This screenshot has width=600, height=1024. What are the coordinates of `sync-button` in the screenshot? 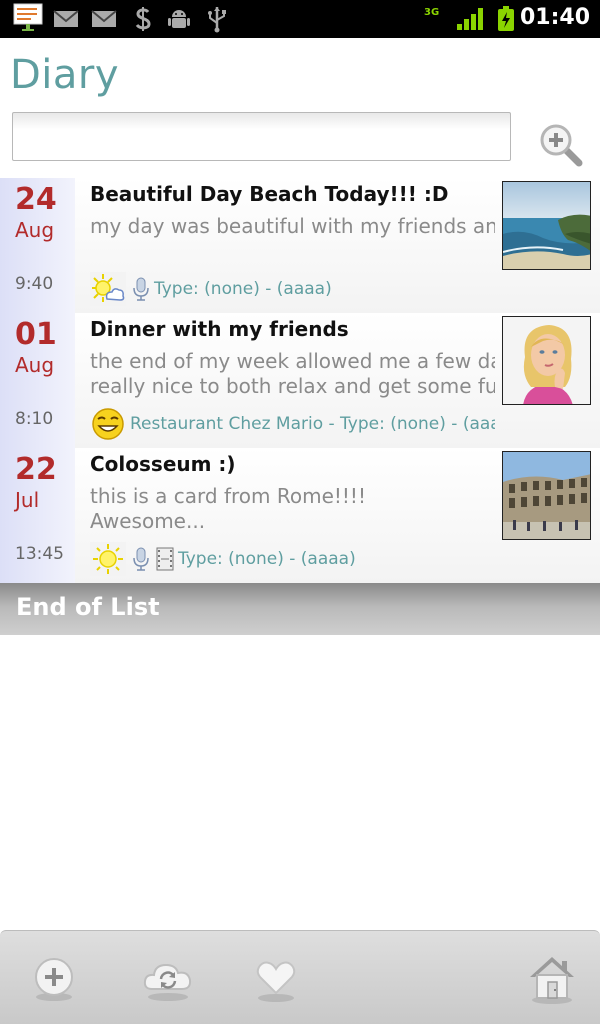 It's located at (168, 979).